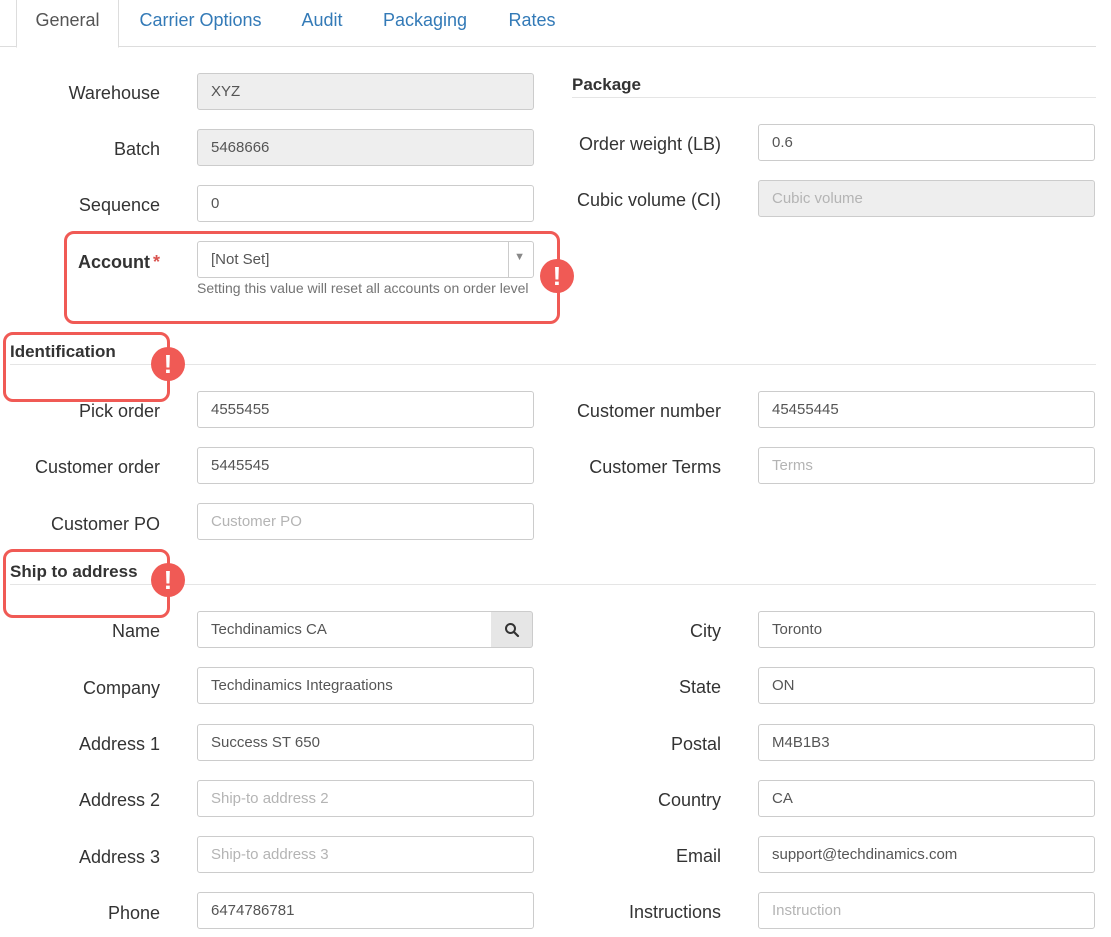 The image size is (1111, 937). Describe the element at coordinates (834, 97) in the screenshot. I see `package-divider` at that location.